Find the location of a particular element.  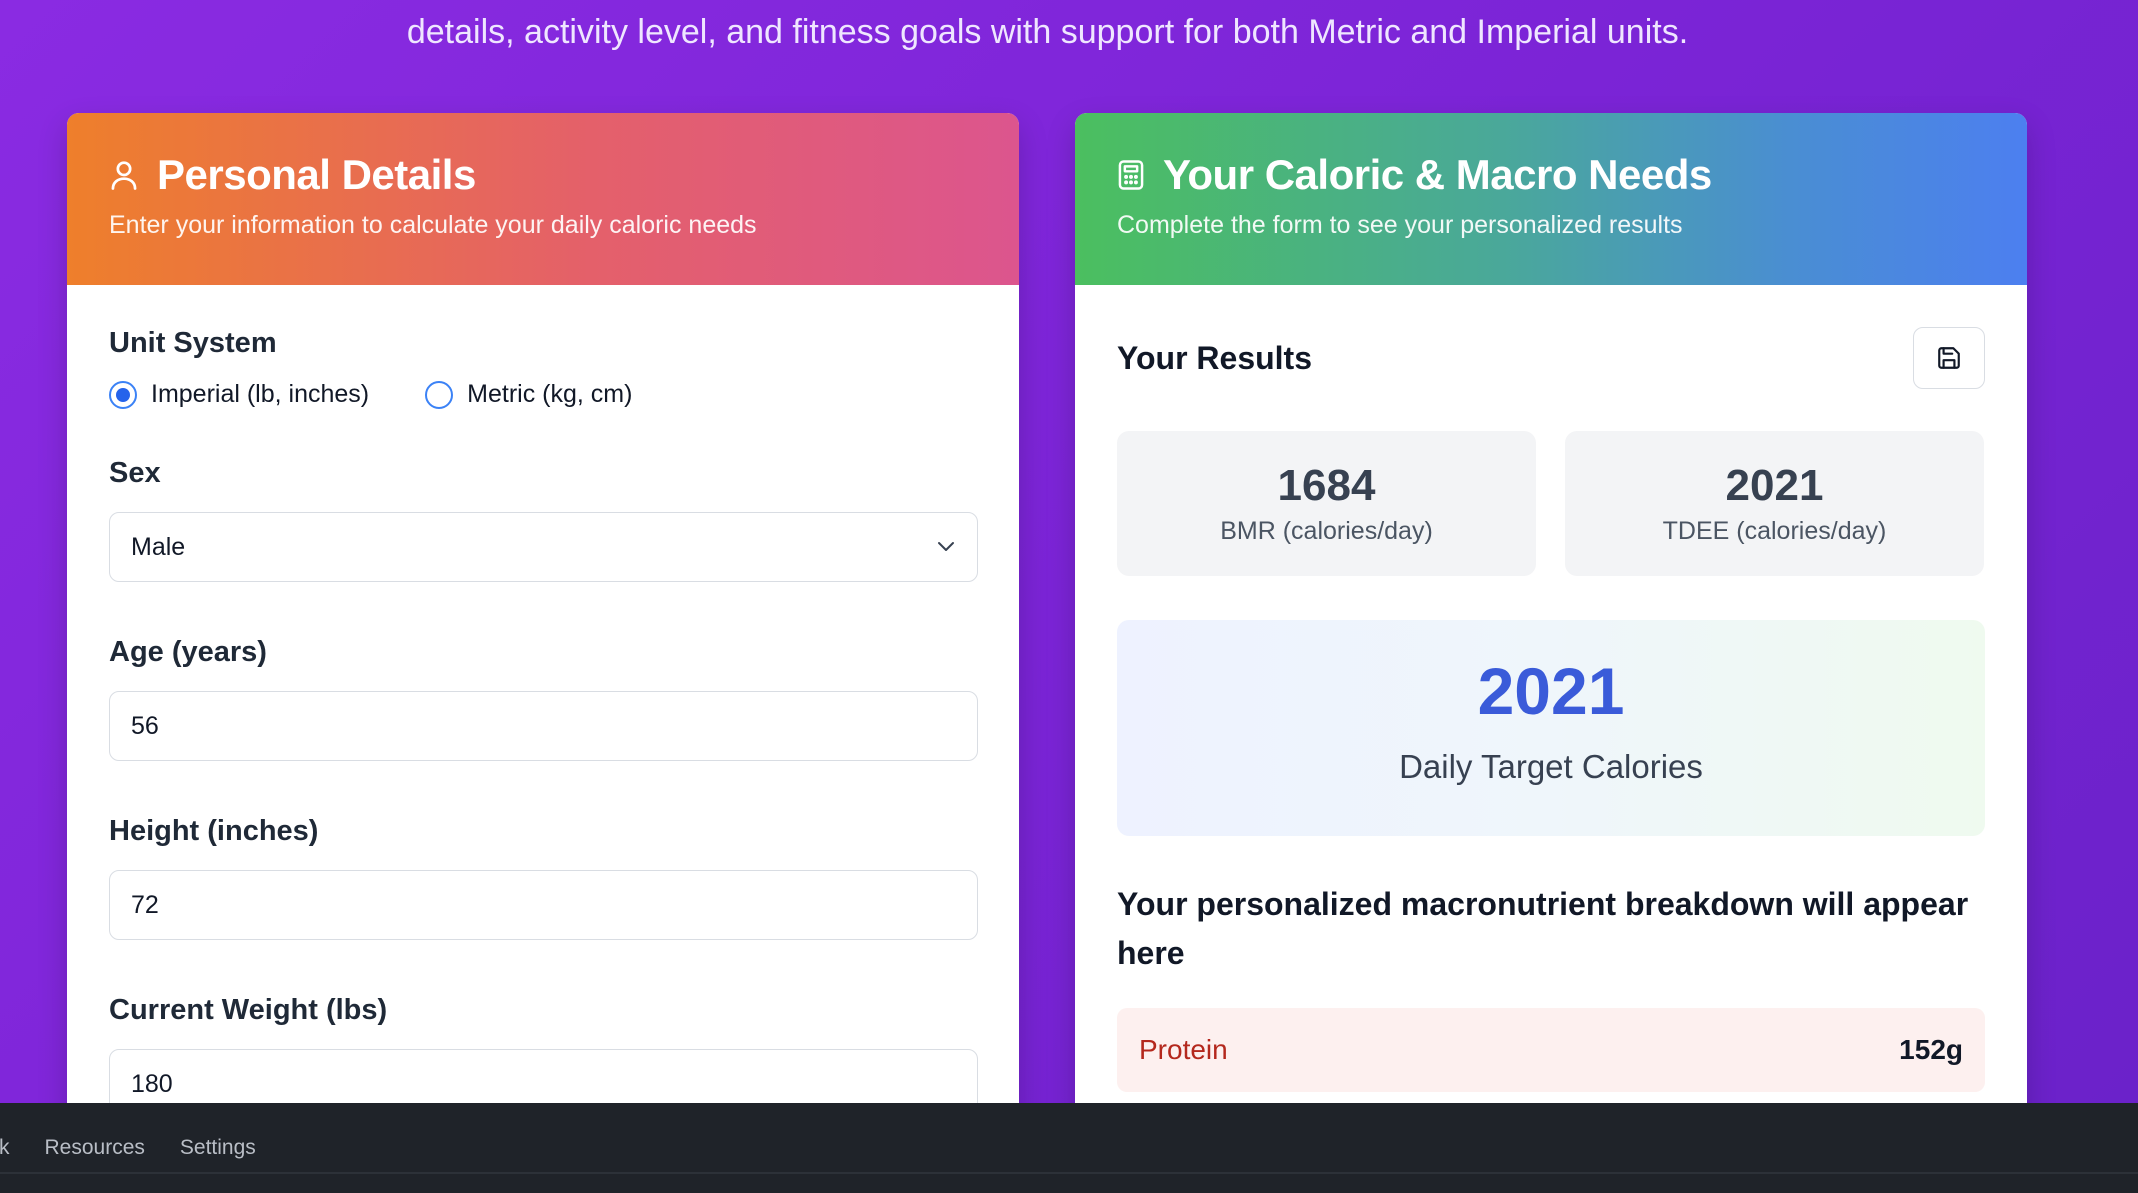

age-input: 56 is located at coordinates (543, 726).